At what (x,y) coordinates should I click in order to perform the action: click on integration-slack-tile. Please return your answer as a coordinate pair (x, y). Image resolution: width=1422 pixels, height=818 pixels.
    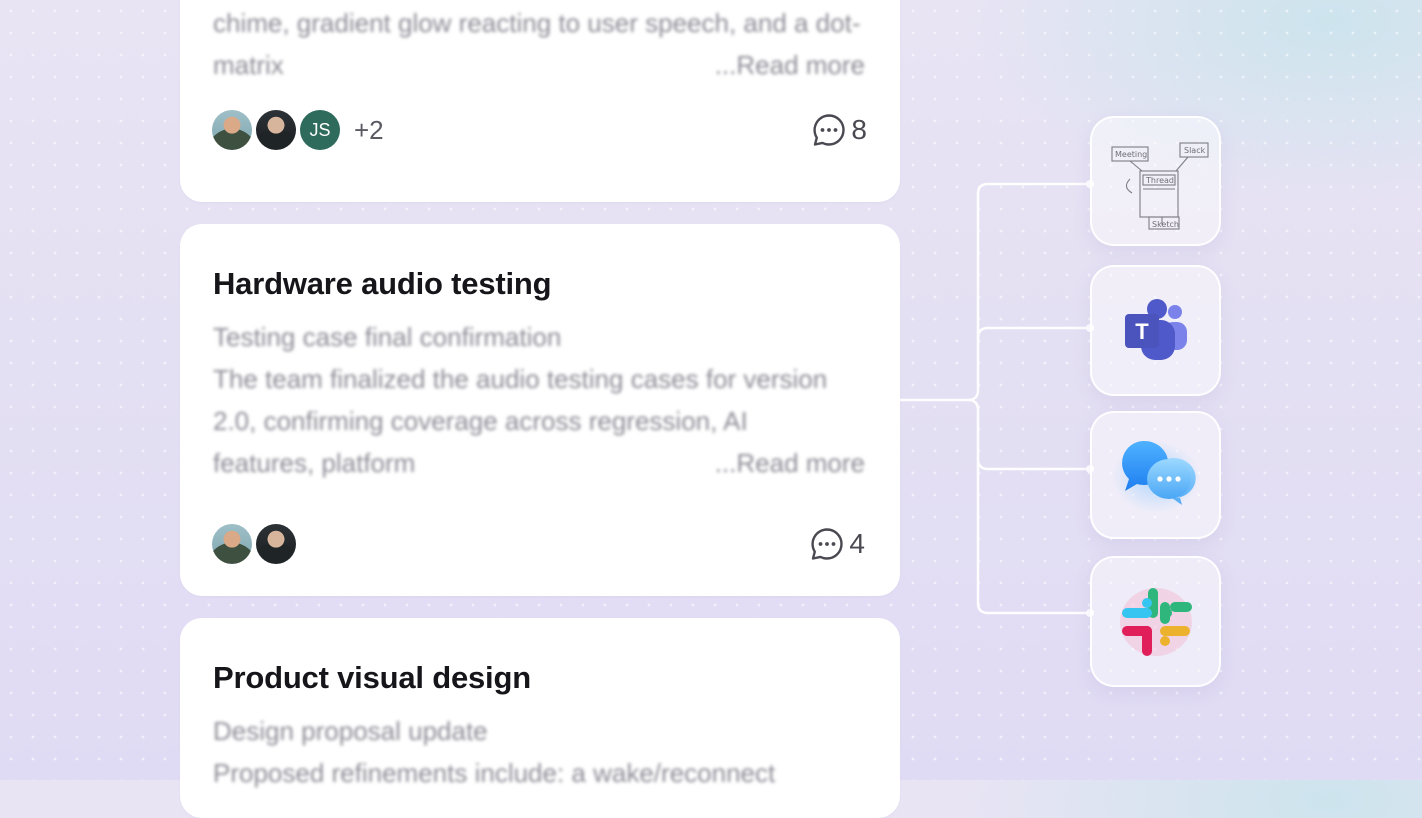
    Looking at the image, I should click on (1155, 621).